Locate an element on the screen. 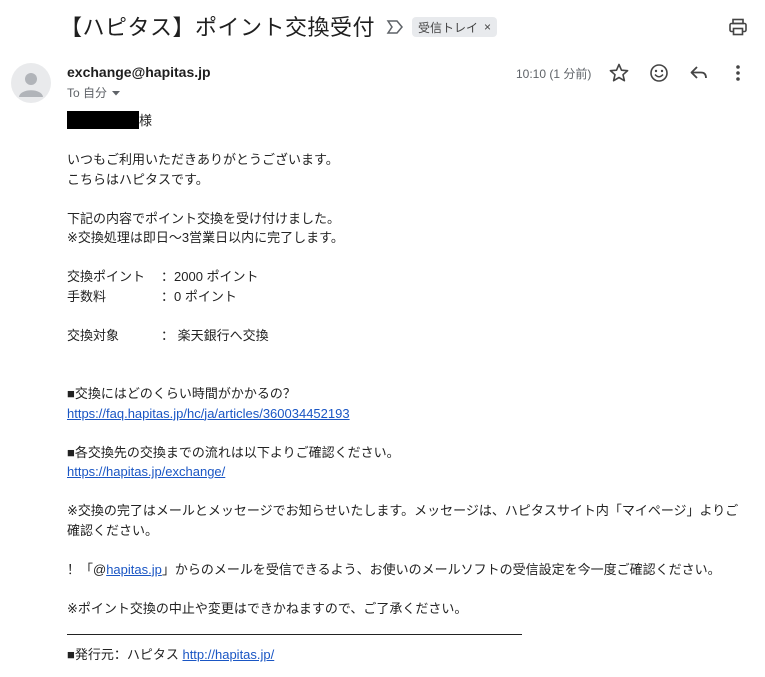 The height and width of the screenshot is (677, 765). person-icon is located at coordinates (31, 85).